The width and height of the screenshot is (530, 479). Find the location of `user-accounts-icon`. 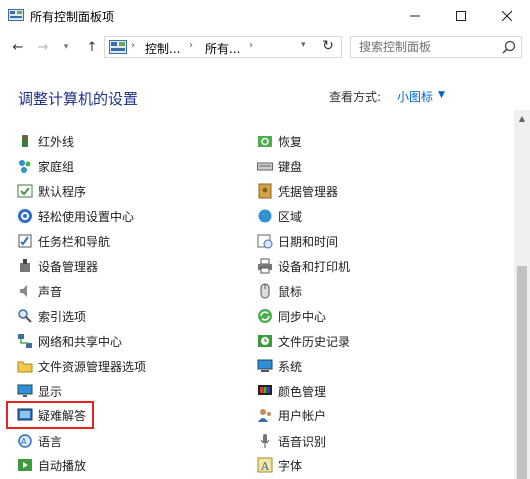

user-accounts-icon is located at coordinates (264, 415).